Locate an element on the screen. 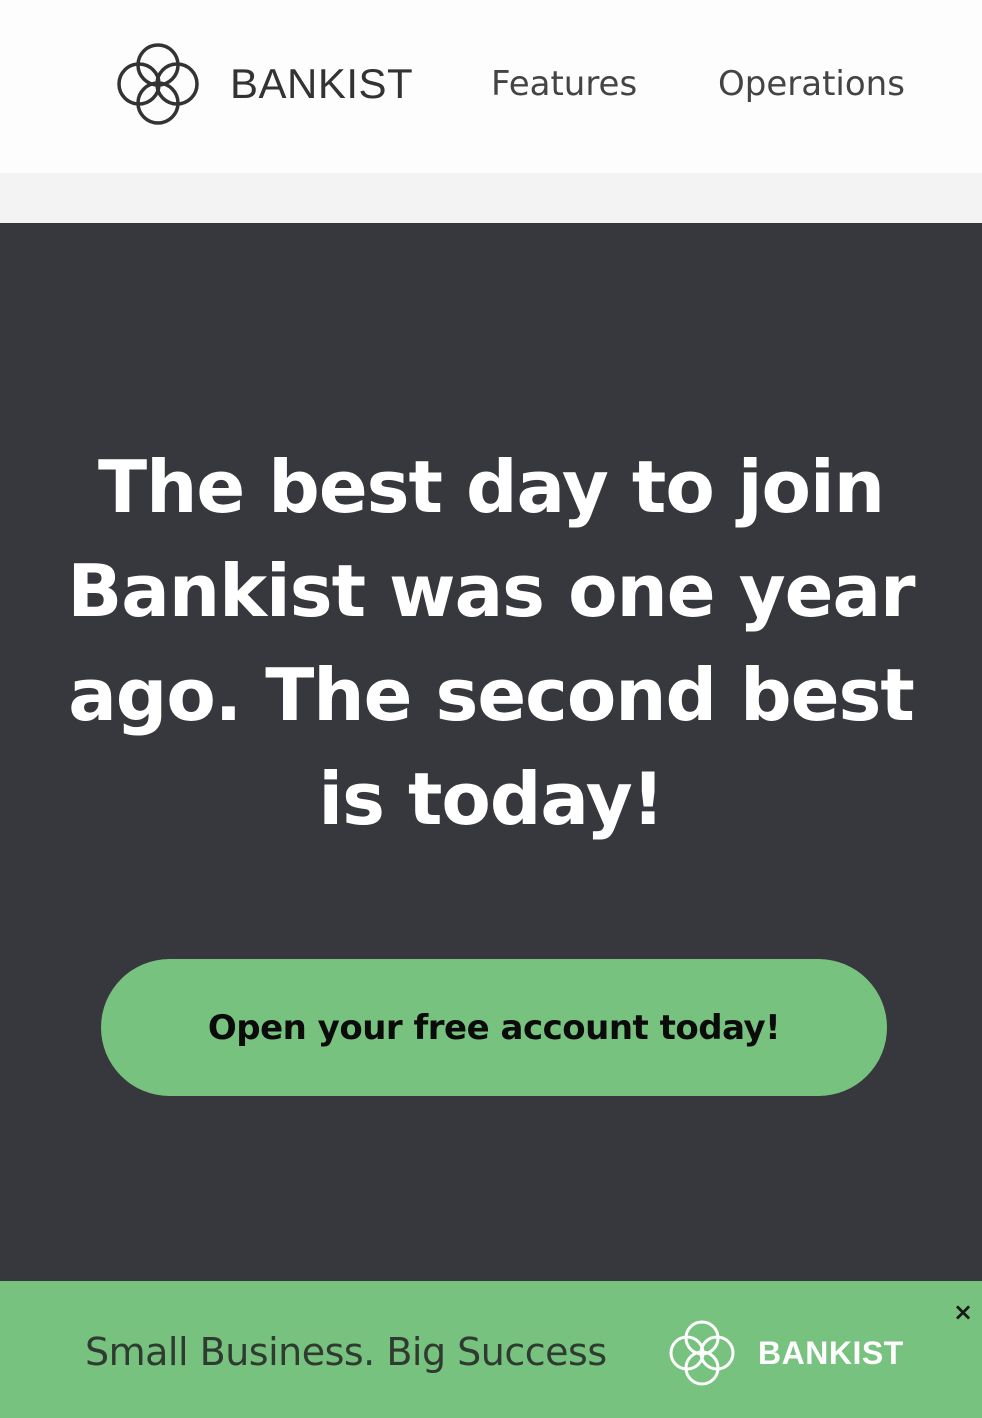 The image size is (982, 1418). banner-text: Small Business. Big Success is located at coordinates (346, 1352).